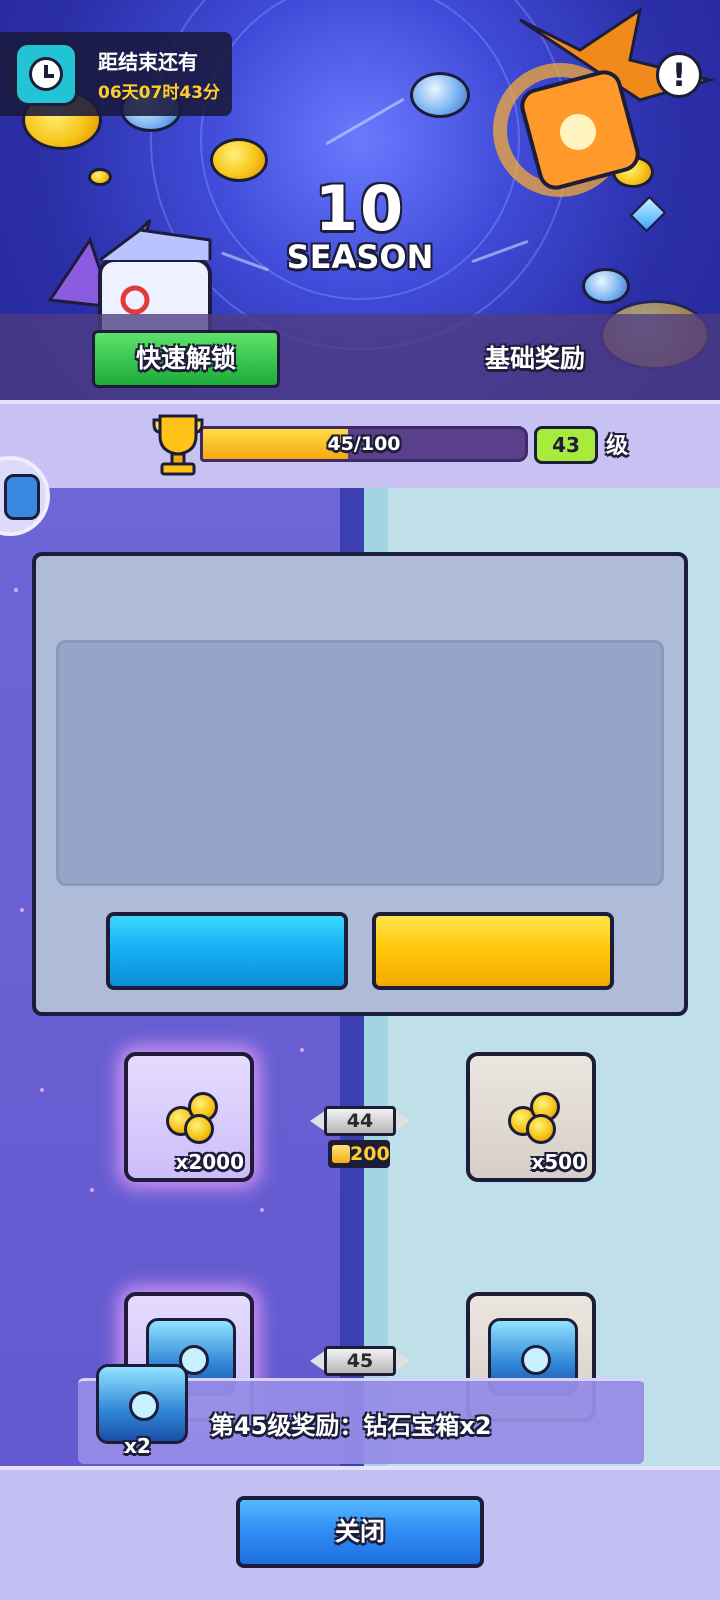 This screenshot has width=720, height=1600. I want to click on info-button: !, so click(679, 75).